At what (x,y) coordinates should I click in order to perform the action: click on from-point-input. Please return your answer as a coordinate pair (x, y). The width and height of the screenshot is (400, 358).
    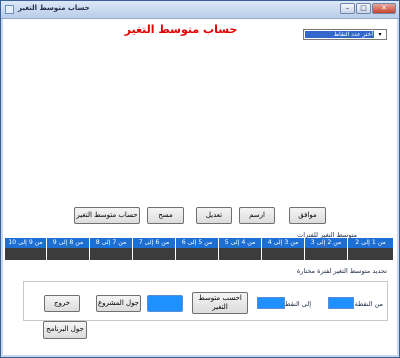
    Looking at the image, I should click on (341, 303).